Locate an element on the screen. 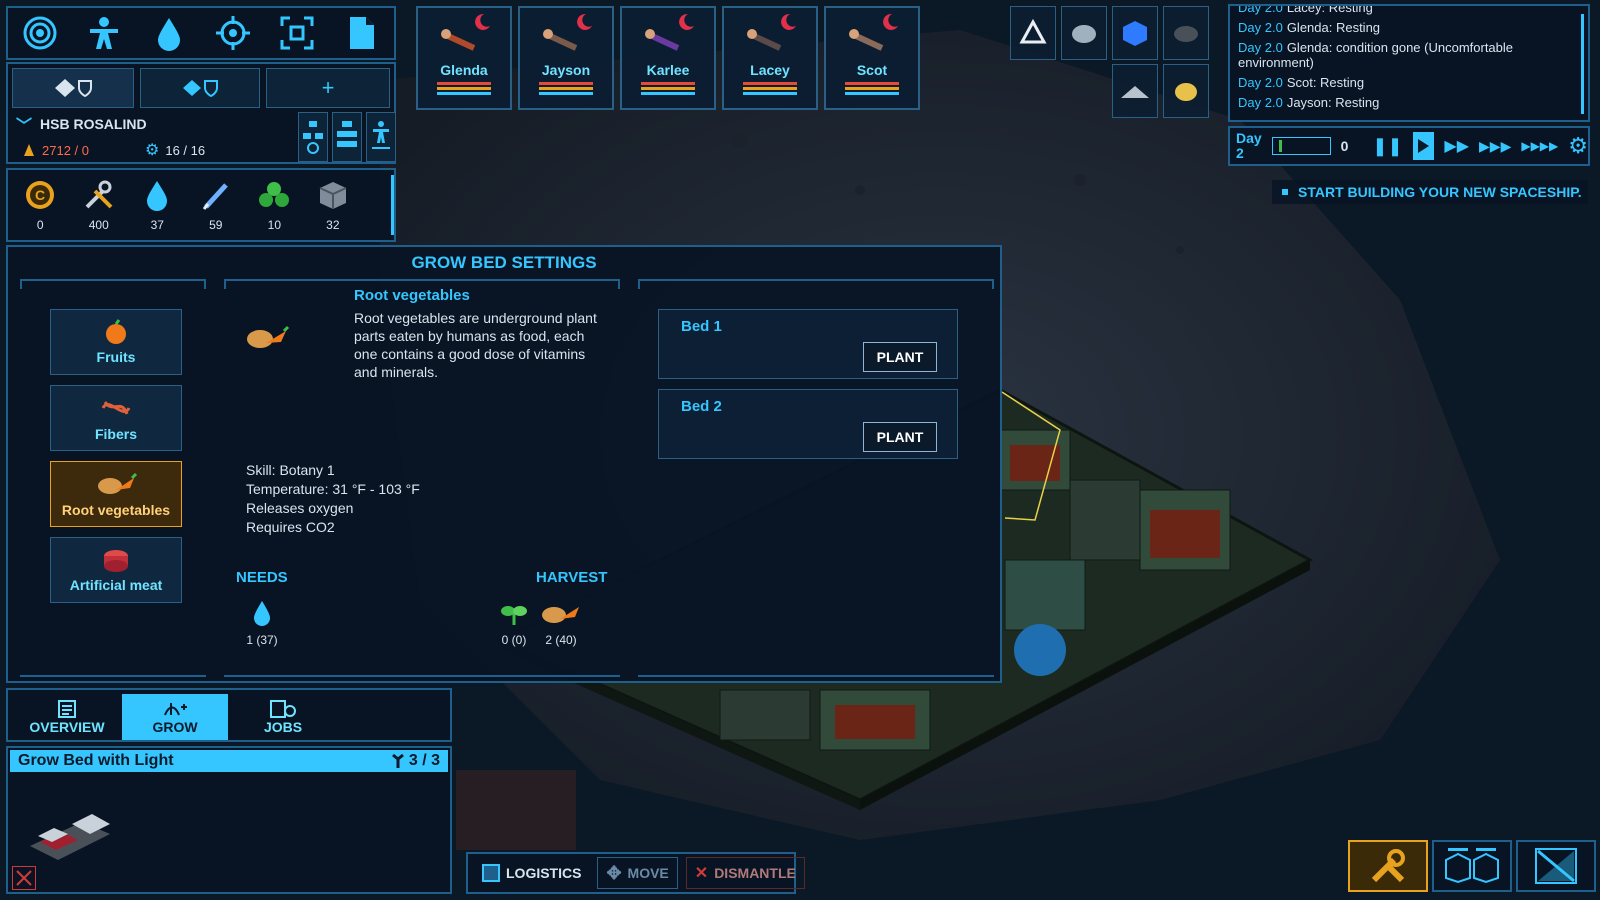 This screenshot has width=1600, height=900. fastest-icon: ▶▶▶▶ is located at coordinates (1539, 146).